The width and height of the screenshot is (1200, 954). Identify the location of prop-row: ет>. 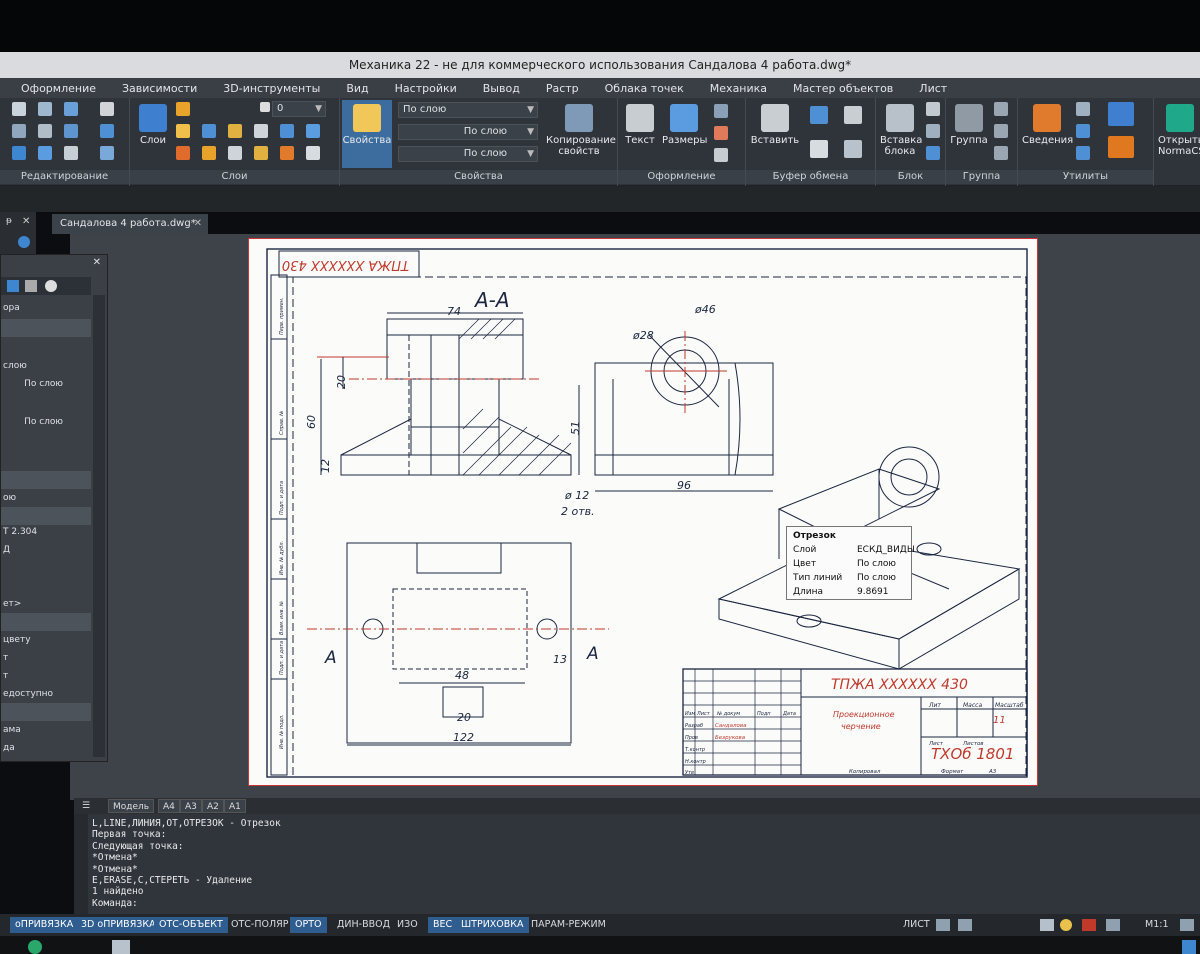
(46, 604).